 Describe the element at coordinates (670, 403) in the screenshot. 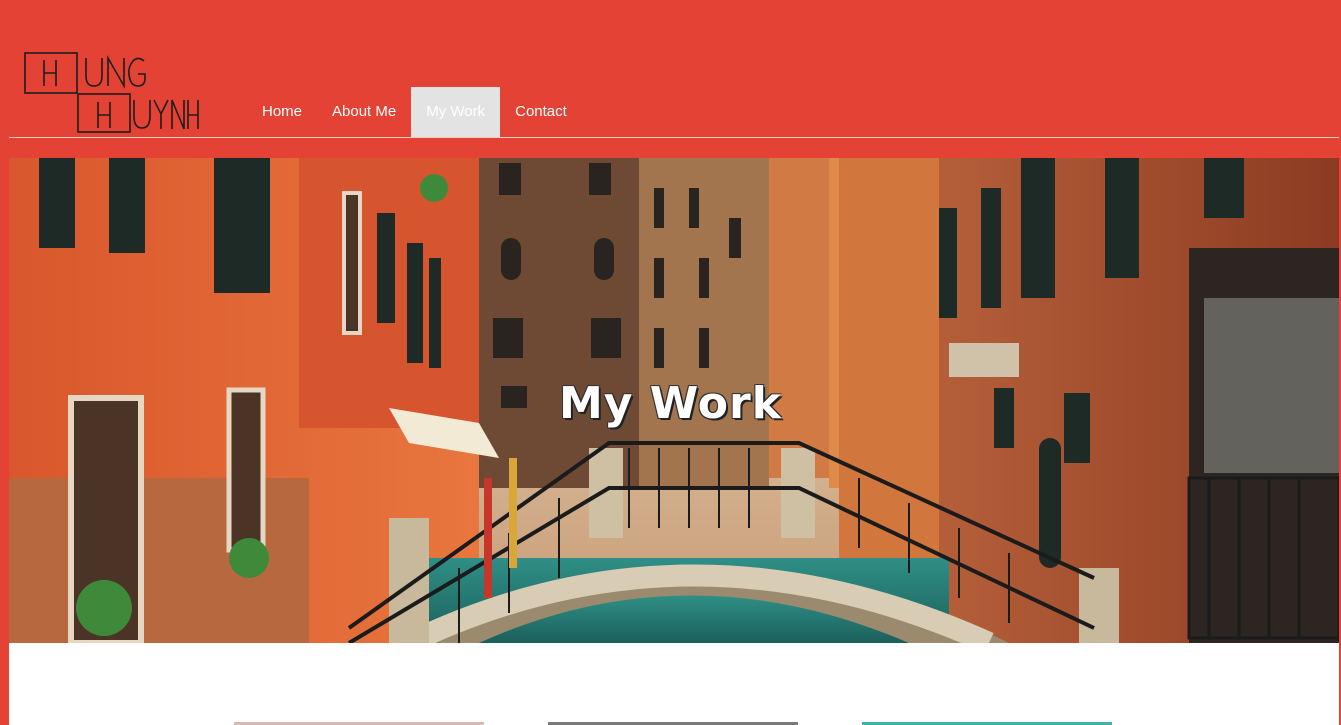

I see `hero-title: My Work` at that location.